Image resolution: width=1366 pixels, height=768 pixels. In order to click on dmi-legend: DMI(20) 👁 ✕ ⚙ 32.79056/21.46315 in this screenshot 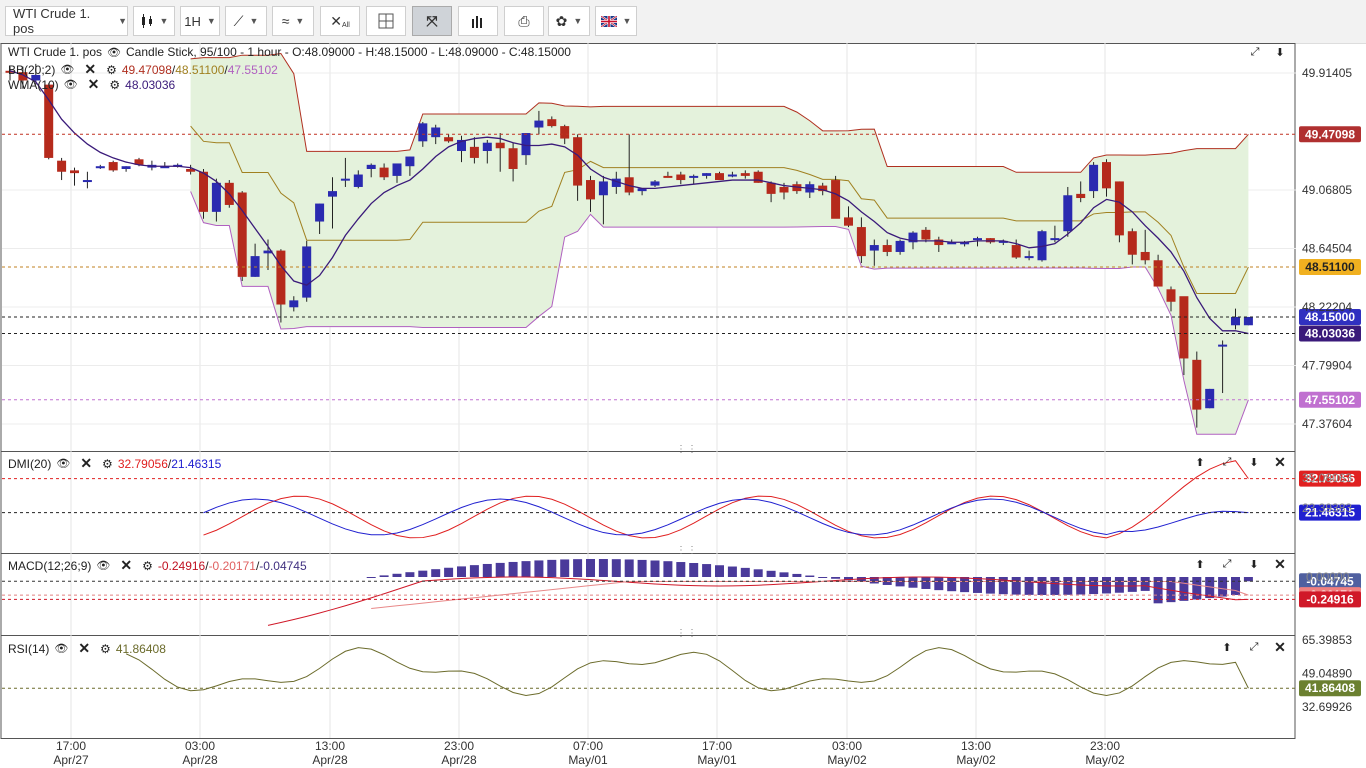, I will do `click(115, 463)`.